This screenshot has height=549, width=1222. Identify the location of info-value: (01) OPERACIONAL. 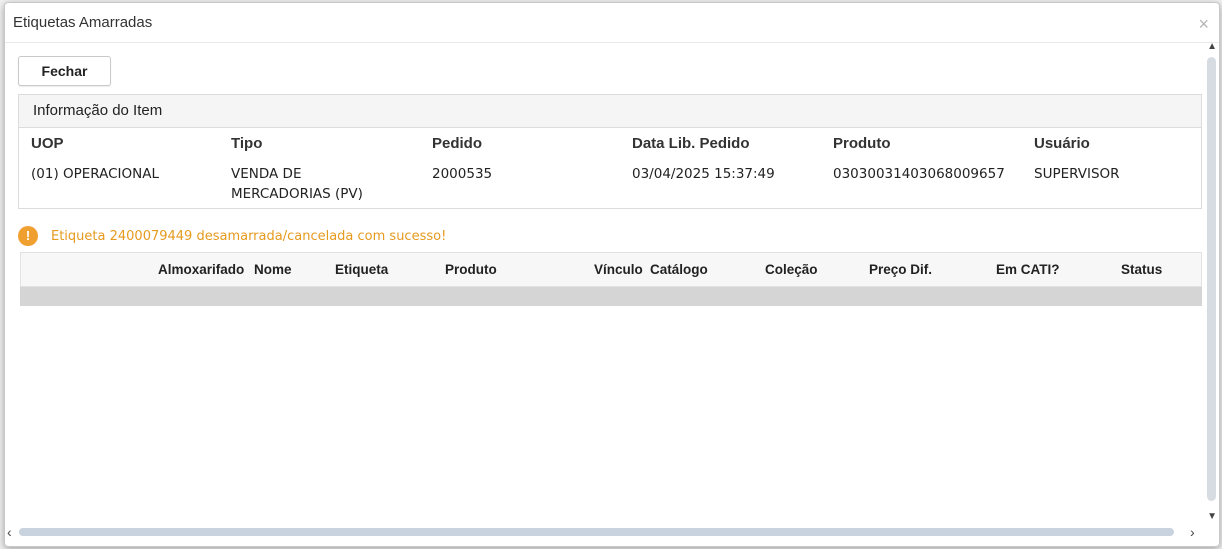
(95, 174).